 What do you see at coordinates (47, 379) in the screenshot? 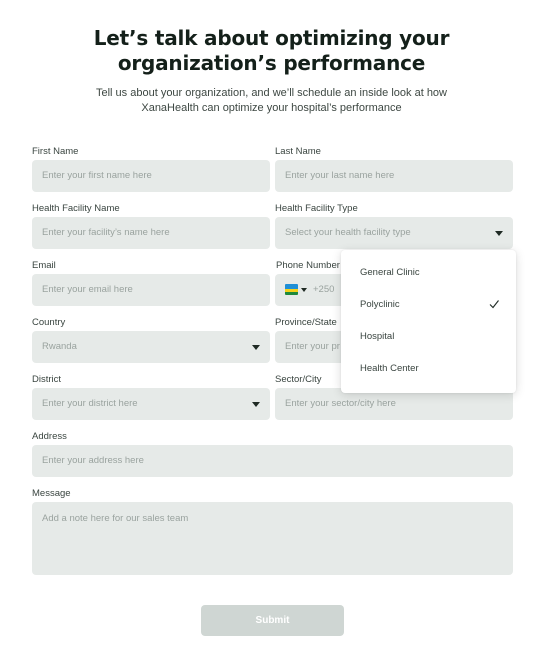
I see `district-label: District` at bounding box center [47, 379].